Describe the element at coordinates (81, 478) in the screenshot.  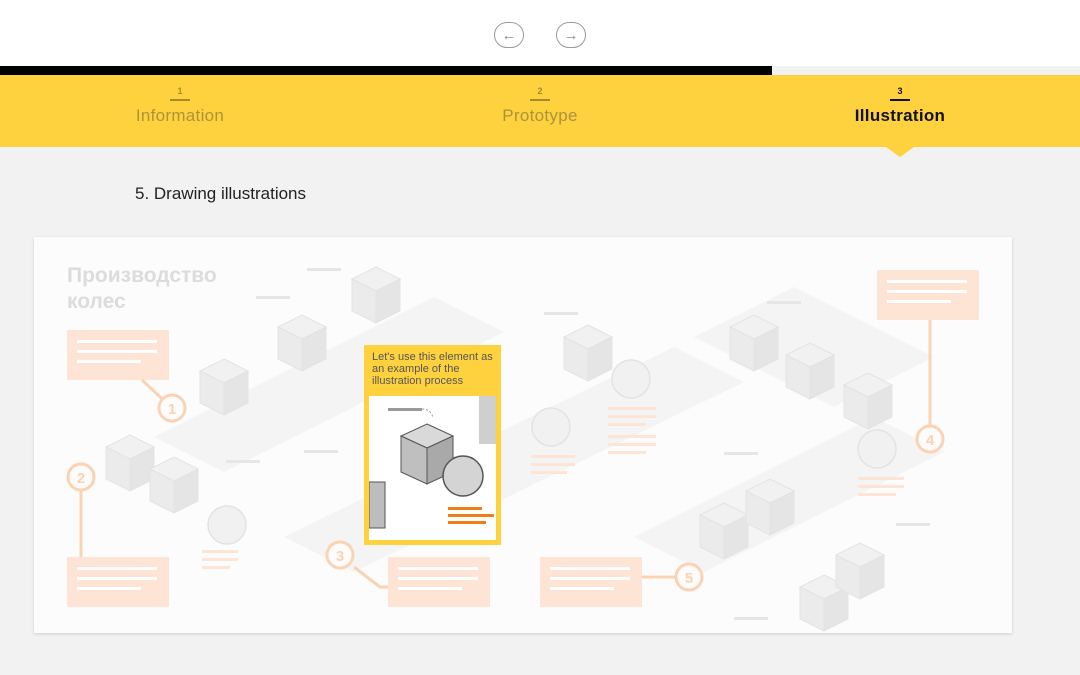
I see `step-marker-2: 2` at that location.